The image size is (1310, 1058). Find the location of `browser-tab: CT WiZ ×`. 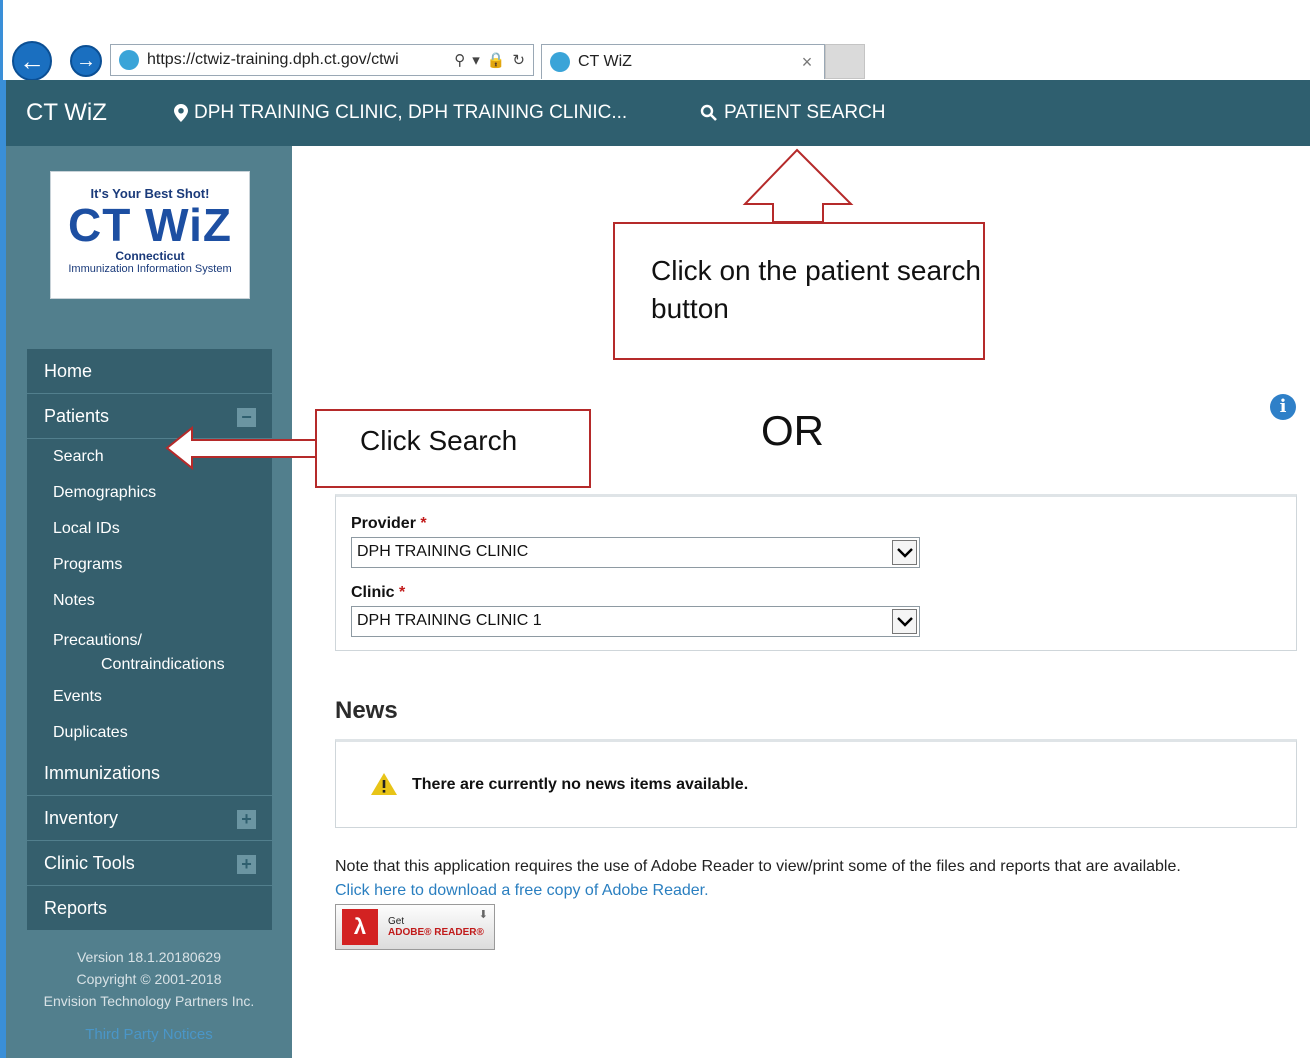

browser-tab: CT WiZ × is located at coordinates (683, 61).